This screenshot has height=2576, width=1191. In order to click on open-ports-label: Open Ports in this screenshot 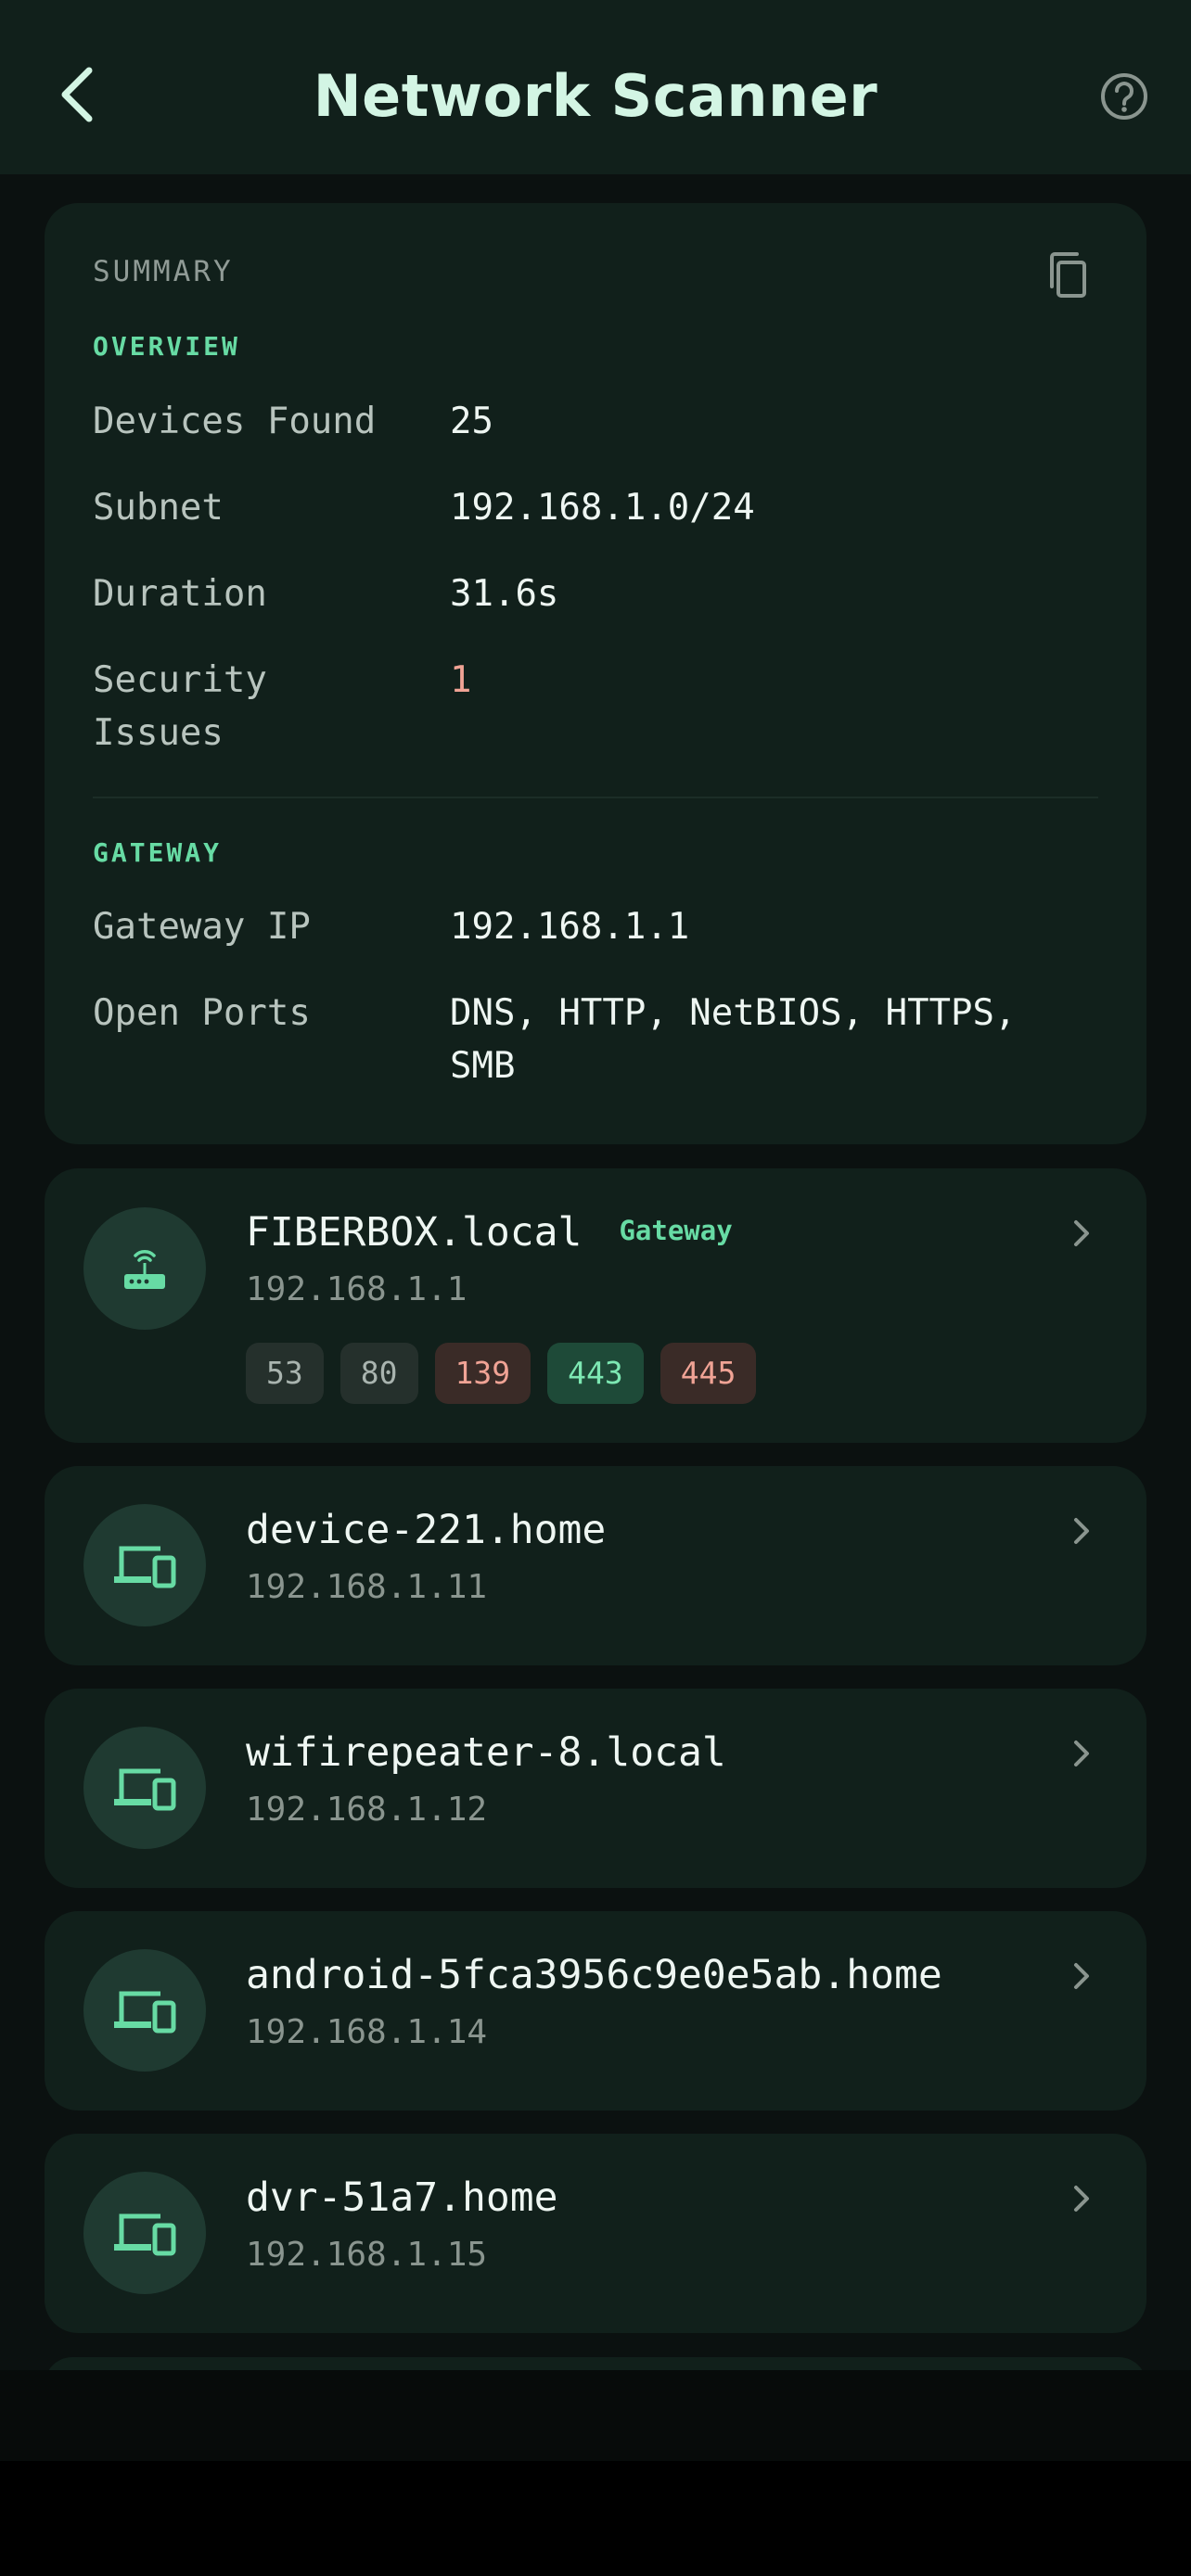, I will do `click(202, 1013)`.